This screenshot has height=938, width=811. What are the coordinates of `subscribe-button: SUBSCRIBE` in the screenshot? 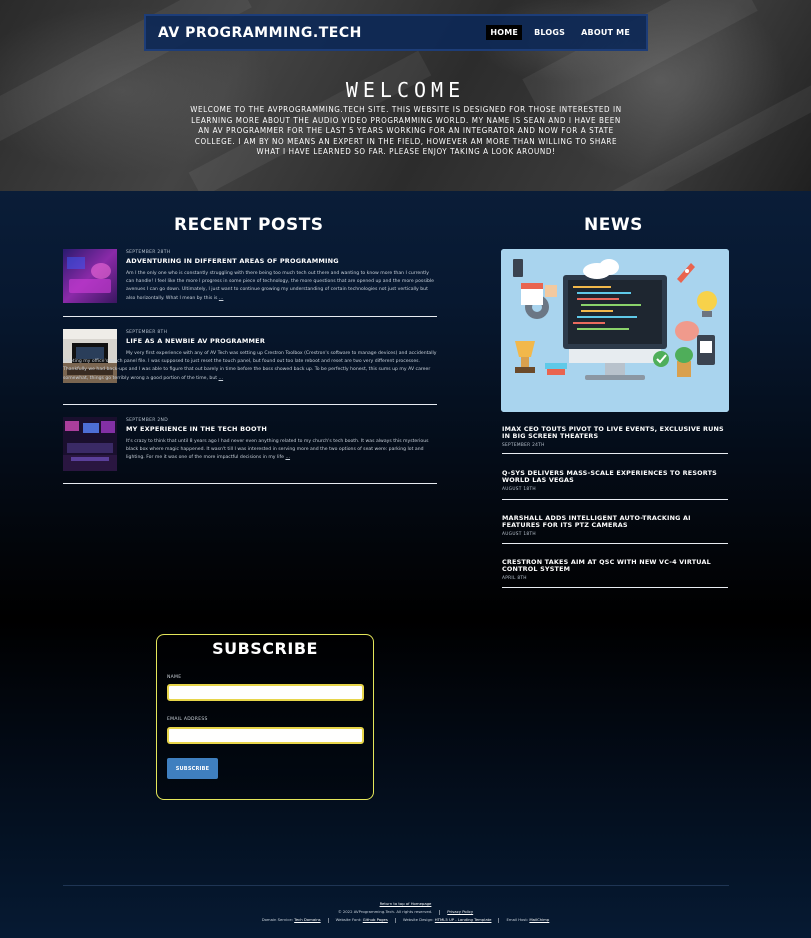 It's located at (192, 768).